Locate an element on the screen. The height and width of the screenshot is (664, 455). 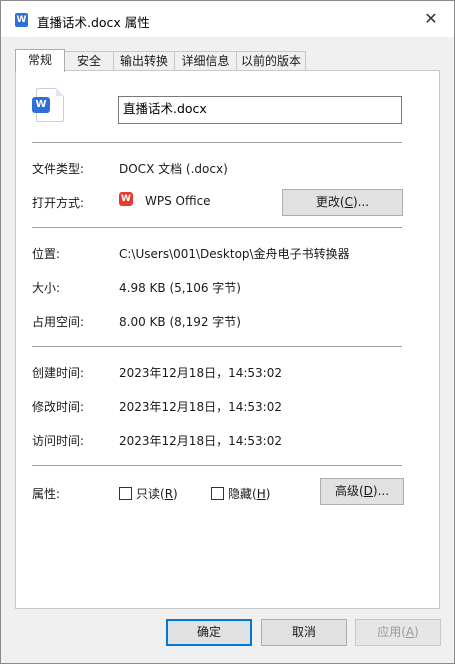
wps-office-icon: W is located at coordinates (126, 199).